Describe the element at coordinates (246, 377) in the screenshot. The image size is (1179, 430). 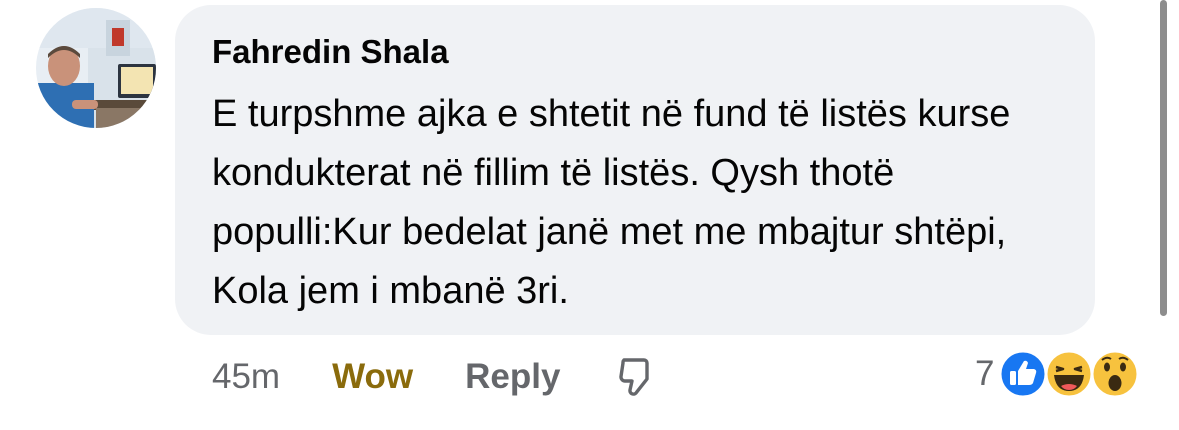
I see `comment-timestamp: 45m` at that location.